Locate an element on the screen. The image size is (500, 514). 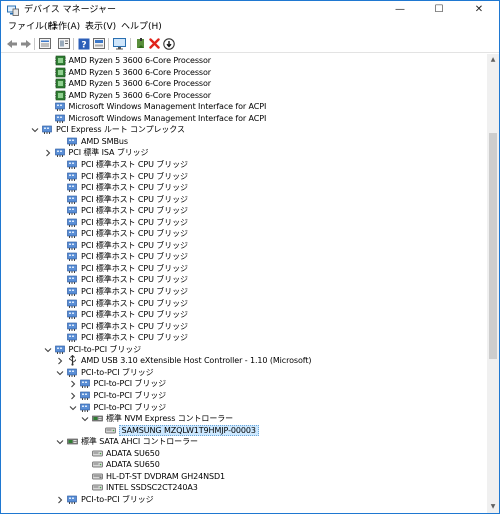
device-label: ADATA SU650 is located at coordinates (133, 465).